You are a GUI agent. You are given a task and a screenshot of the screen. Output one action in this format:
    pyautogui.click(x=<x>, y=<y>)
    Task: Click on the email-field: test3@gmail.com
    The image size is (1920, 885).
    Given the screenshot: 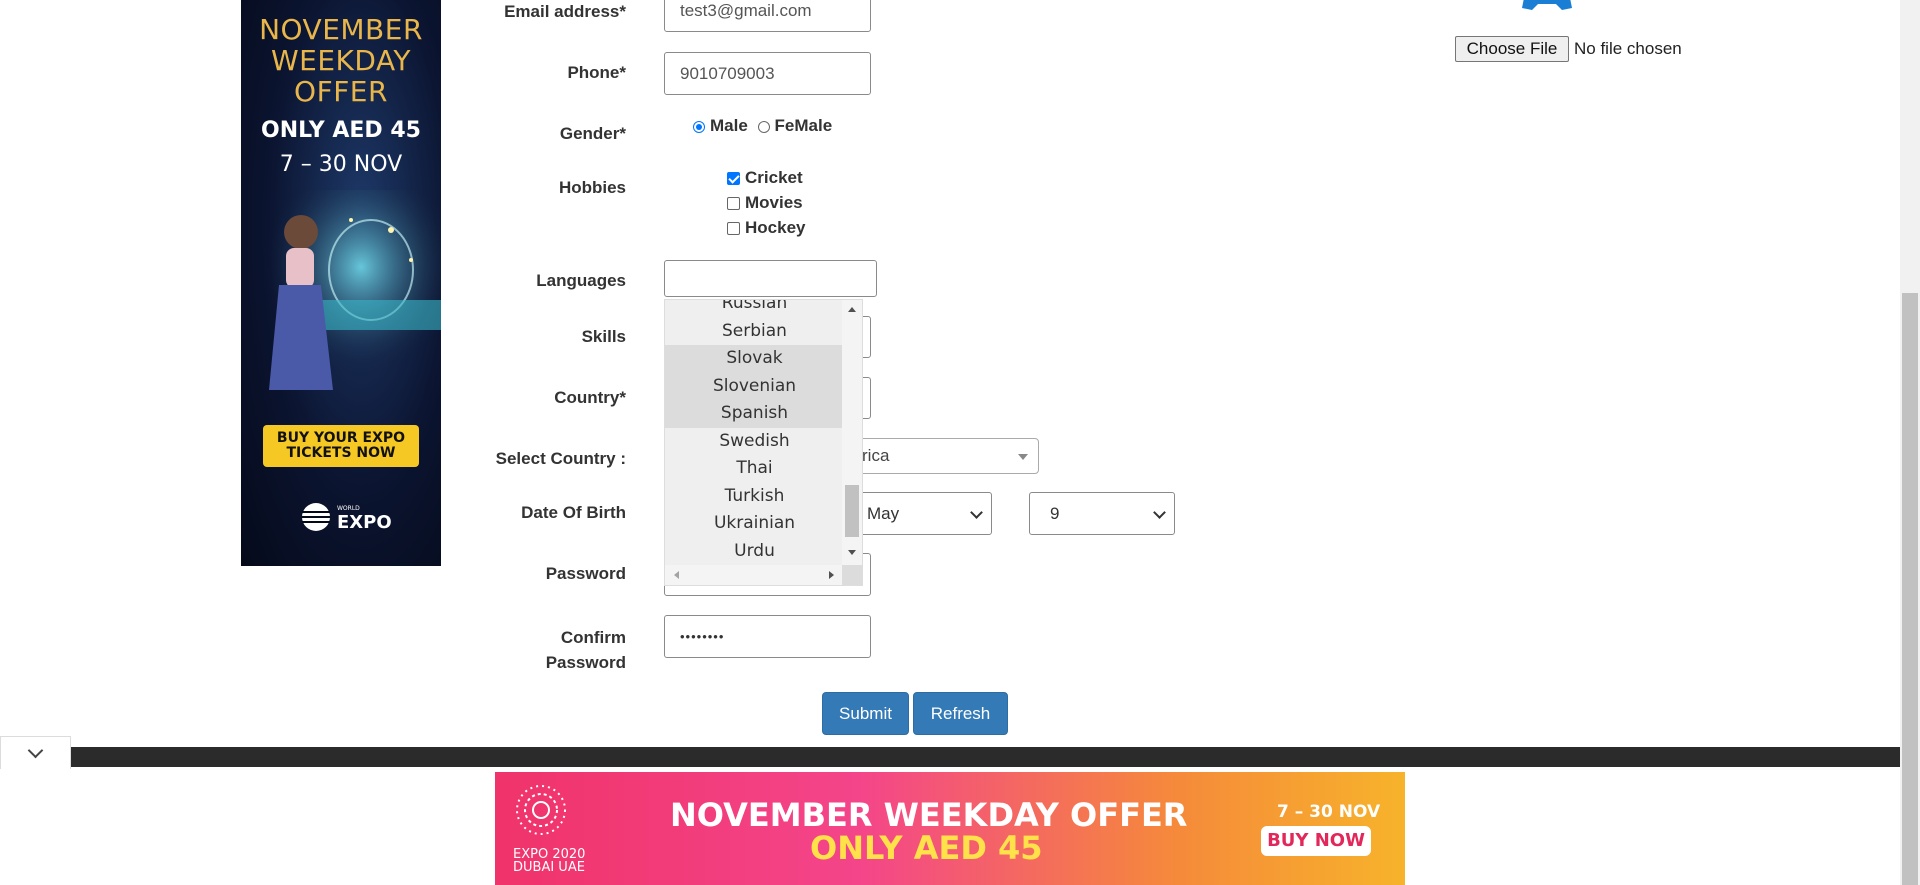 What is the action you would take?
    pyautogui.click(x=767, y=16)
    